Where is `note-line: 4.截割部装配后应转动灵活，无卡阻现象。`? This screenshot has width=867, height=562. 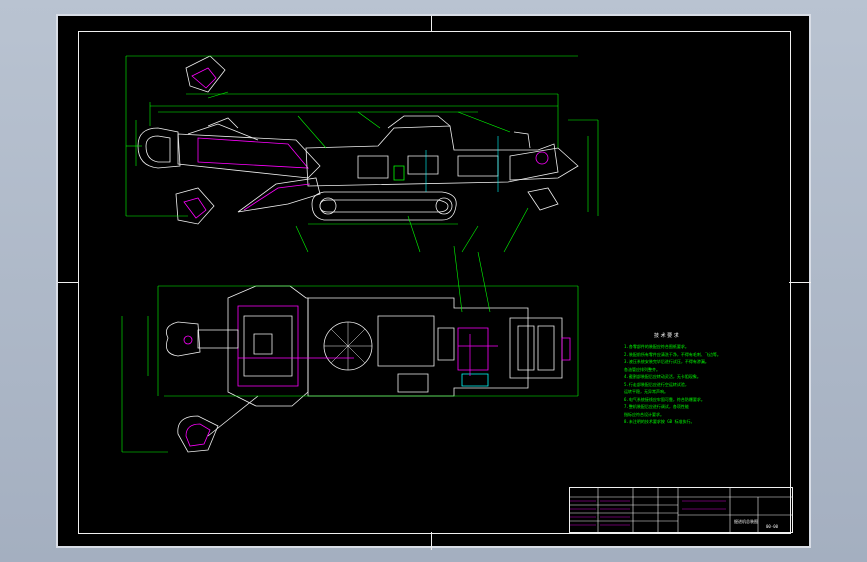 note-line: 4.截割部装配后应转动灵活，无卡阻现象。 is located at coordinates (662, 376).